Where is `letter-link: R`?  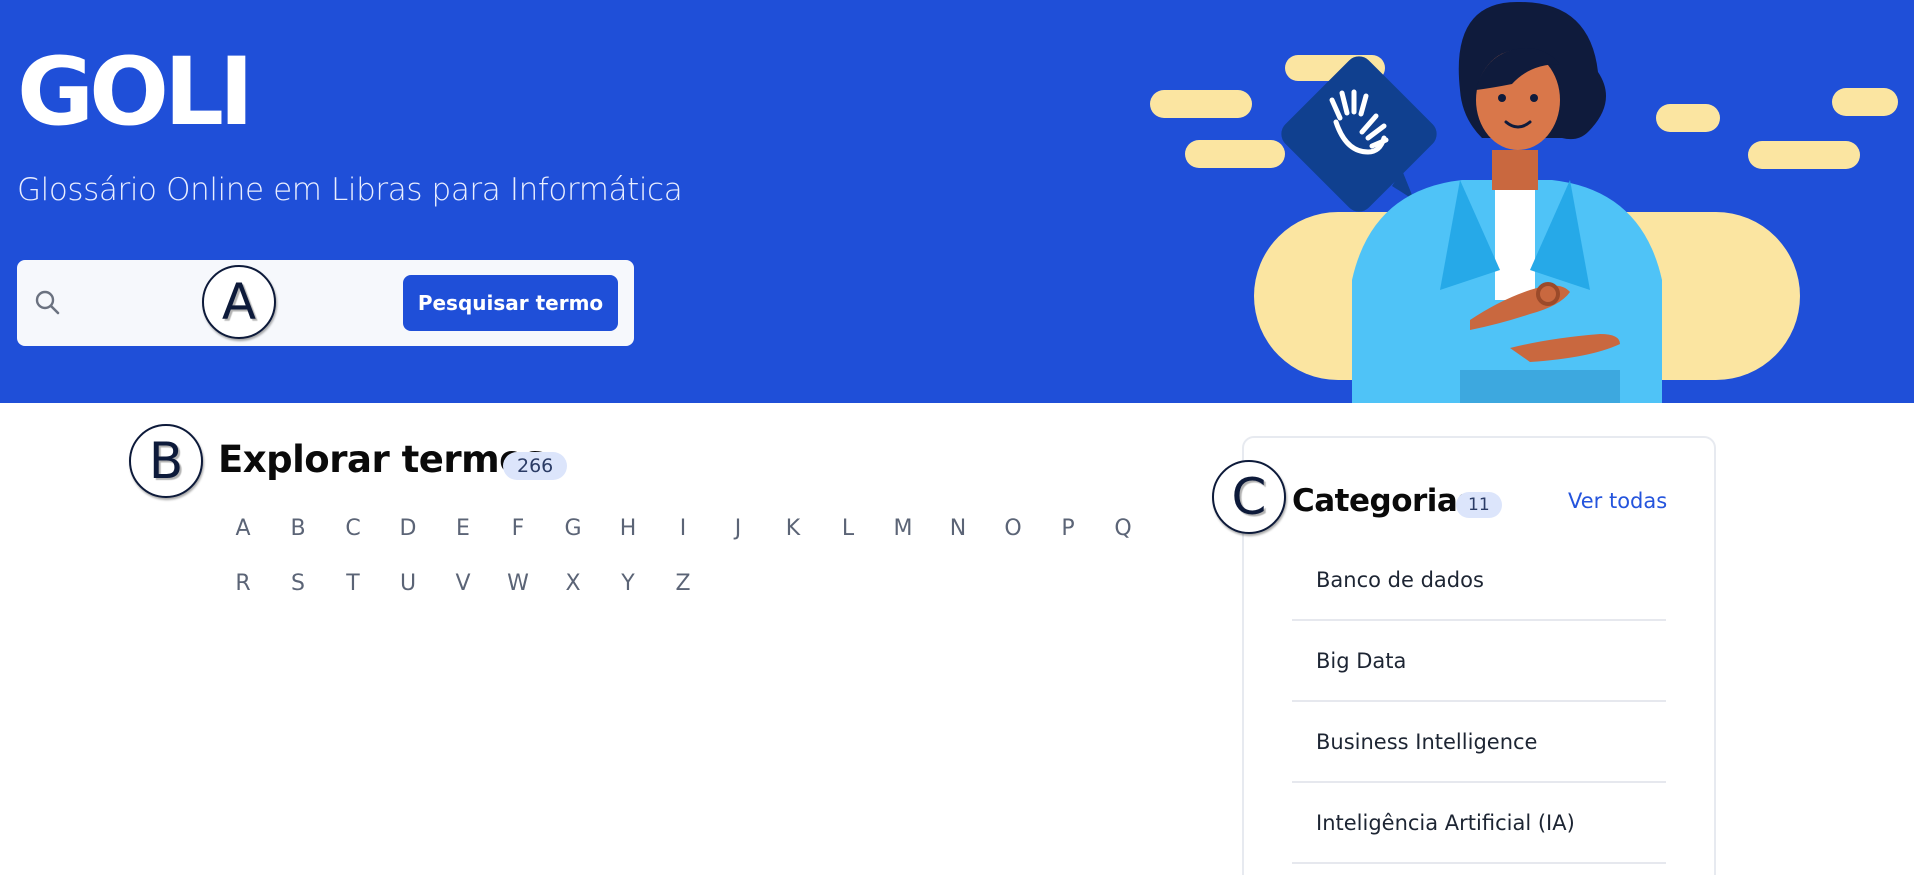 letter-link: R is located at coordinates (243, 583).